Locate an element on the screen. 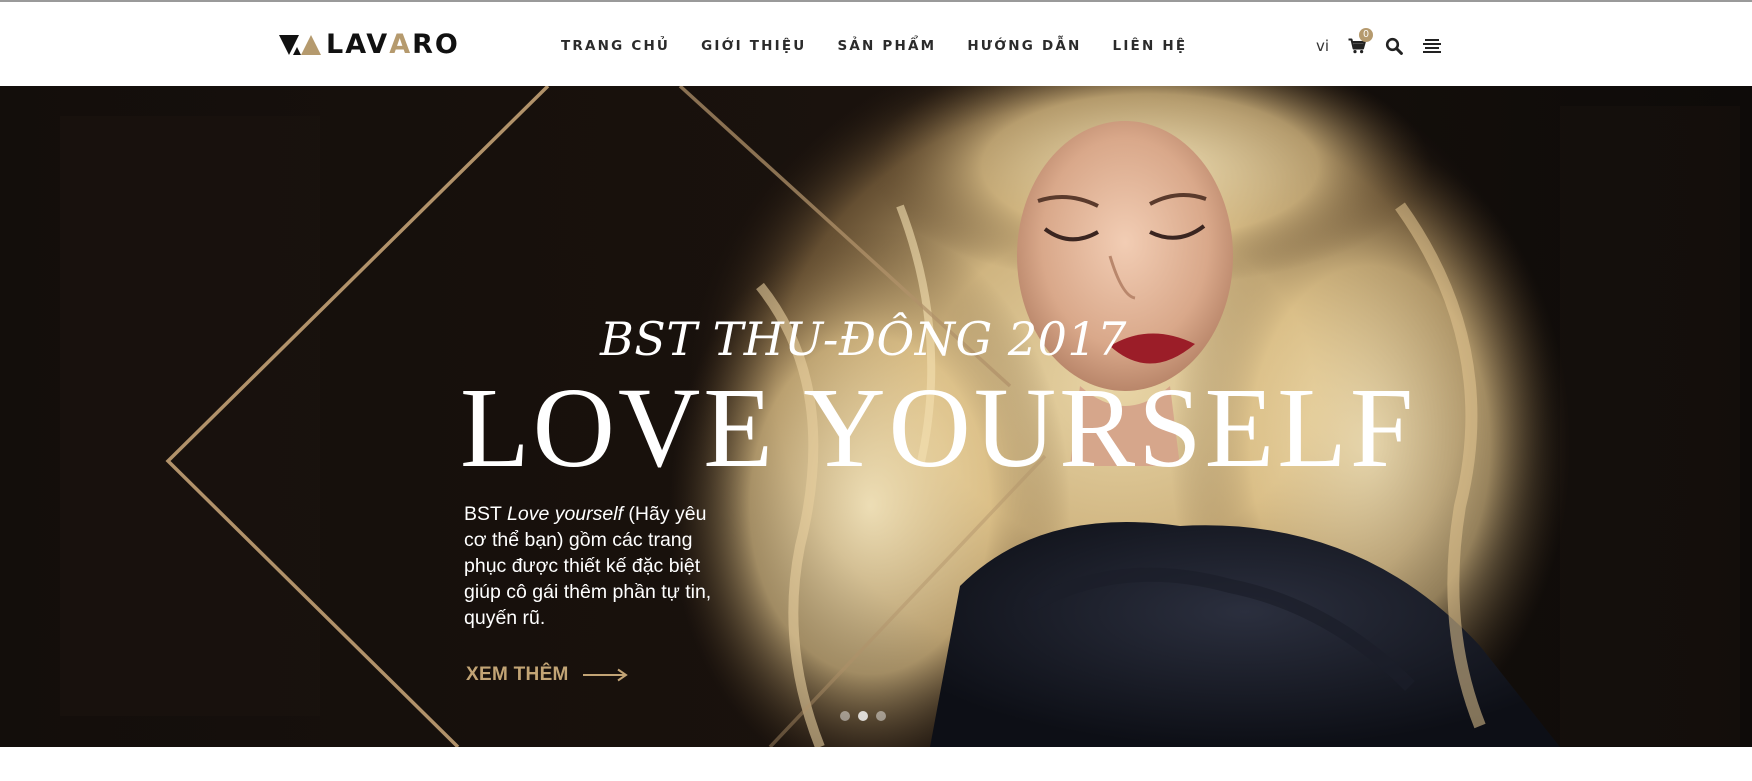 Image resolution: width=1752 pixels, height=781 pixels. logo-text: L AV A RO is located at coordinates (393, 45).